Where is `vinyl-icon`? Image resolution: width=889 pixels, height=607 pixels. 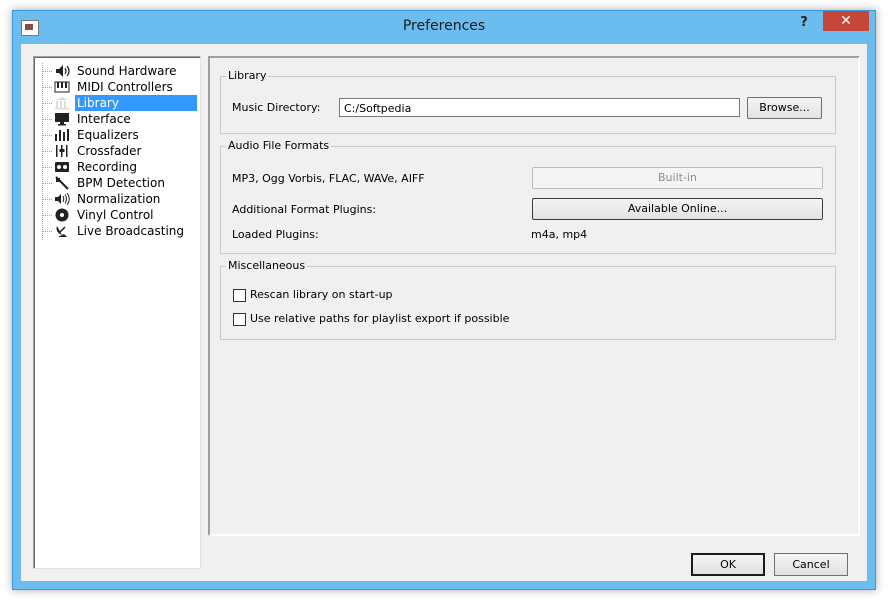 vinyl-icon is located at coordinates (62, 215).